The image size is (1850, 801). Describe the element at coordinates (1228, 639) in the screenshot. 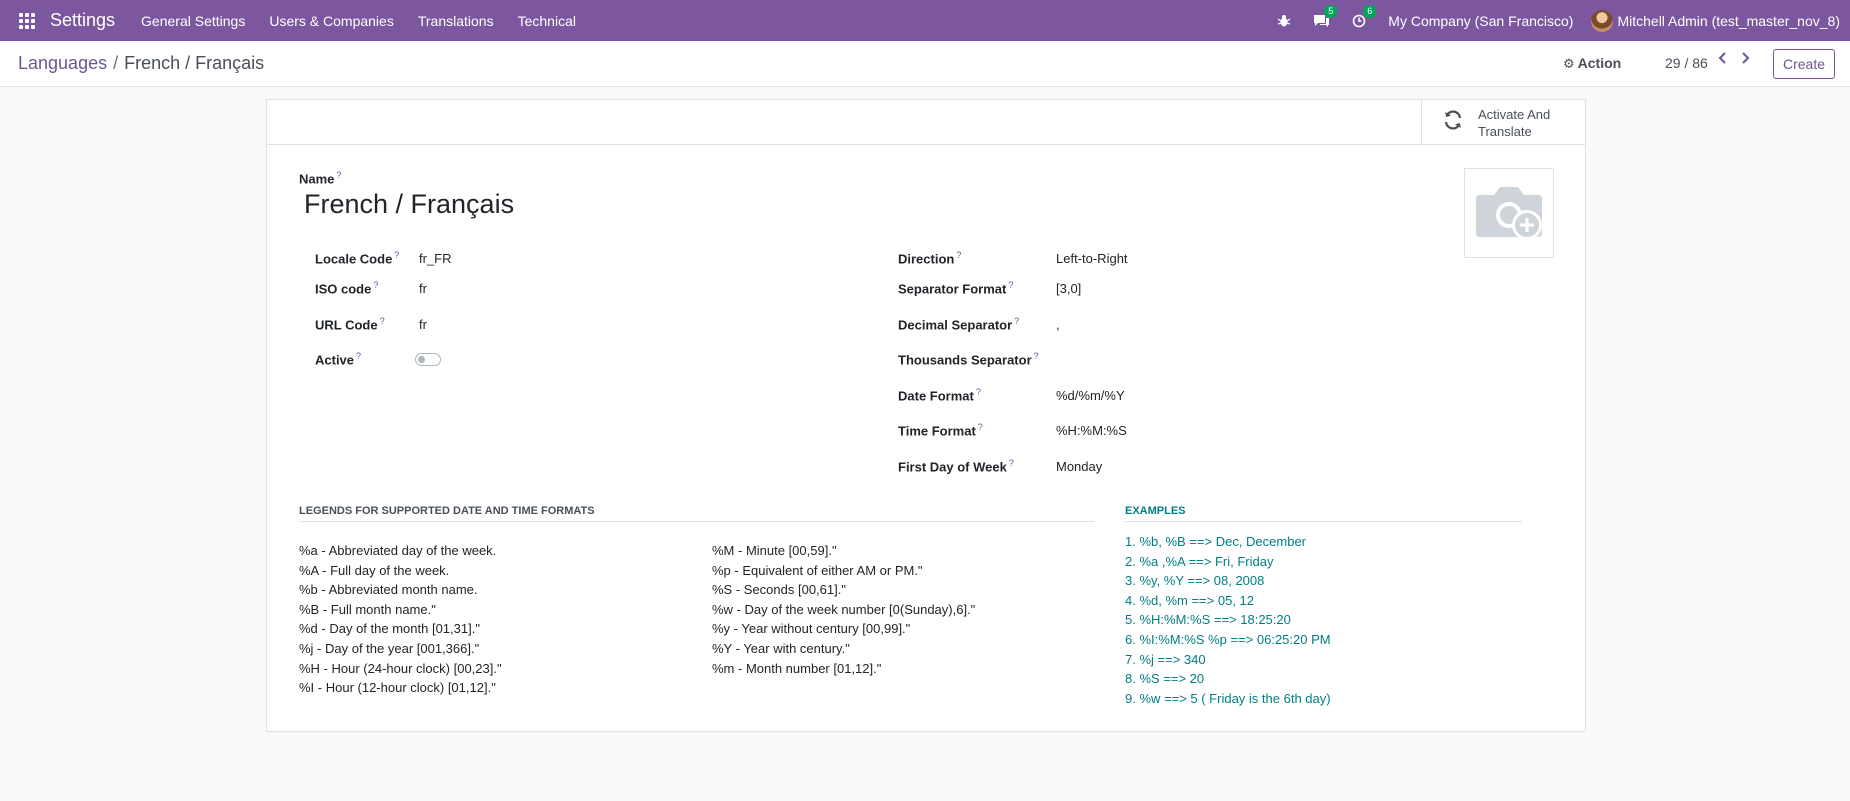

I see `example-item: 6. %I:%M:%S %p ==> 06:25:20 PM` at that location.